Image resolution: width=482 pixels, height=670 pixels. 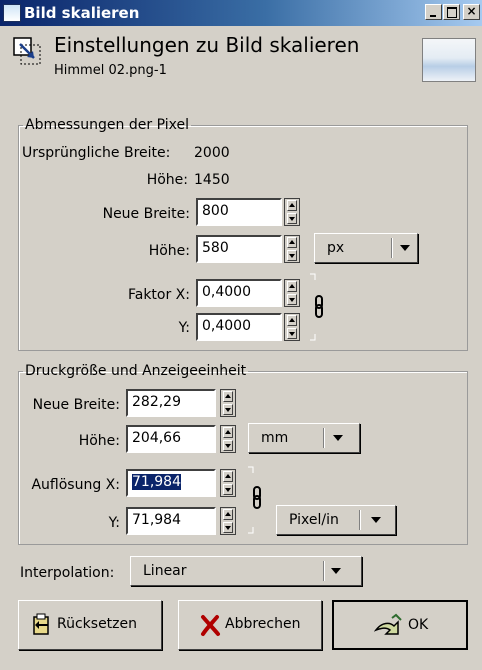 What do you see at coordinates (136, 371) in the screenshot?
I see `print-size-legend: Druckgröße und Anzeigeeinheit` at bounding box center [136, 371].